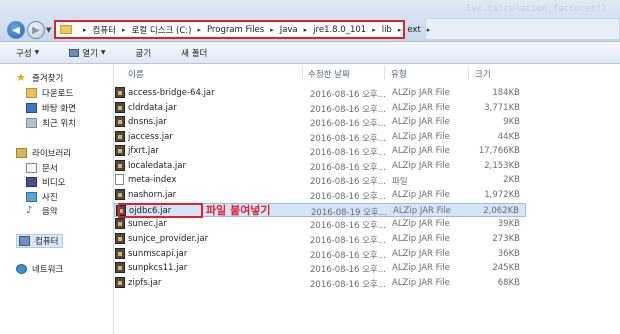  What do you see at coordinates (143, 151) in the screenshot?
I see `file-name: jfxrt.jar` at bounding box center [143, 151].